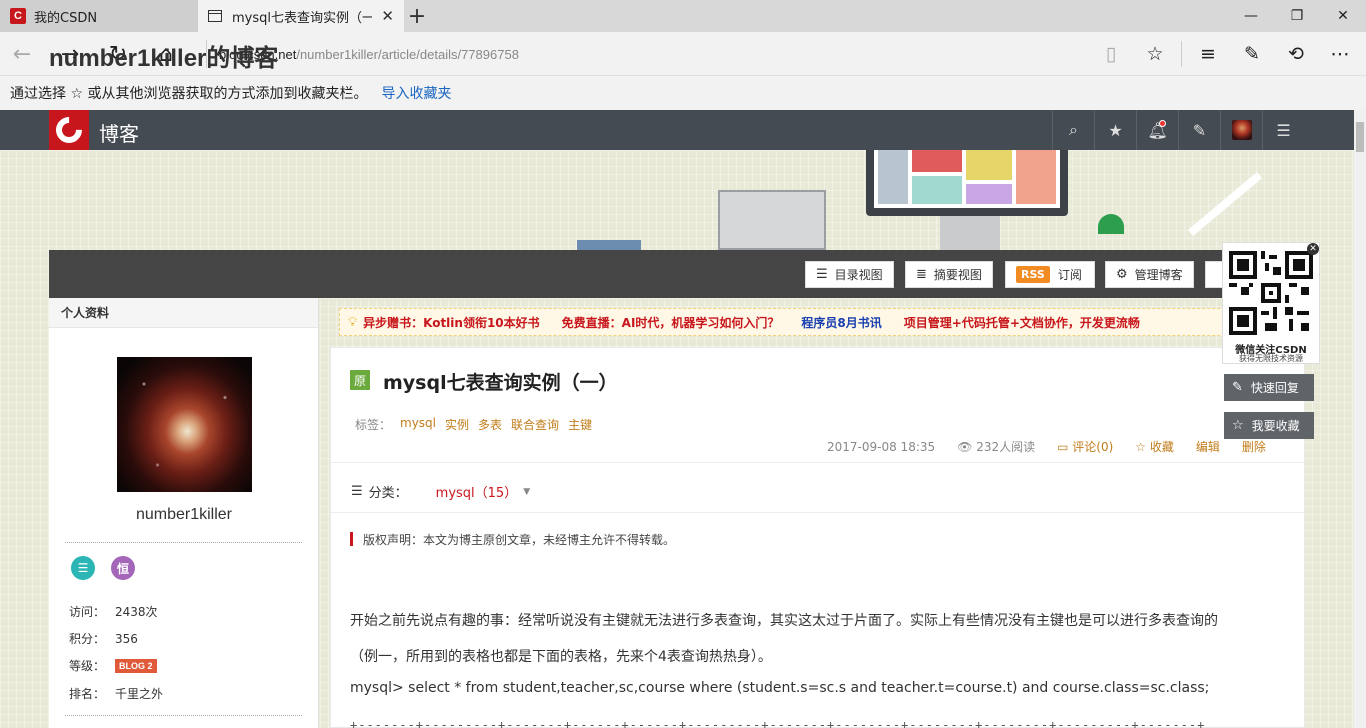  What do you see at coordinates (683, 16) in the screenshot?
I see `browser-tab-bar: C 我的CSDN mysql七表查询实例（一 ✕ + — ❐ ✕` at bounding box center [683, 16].